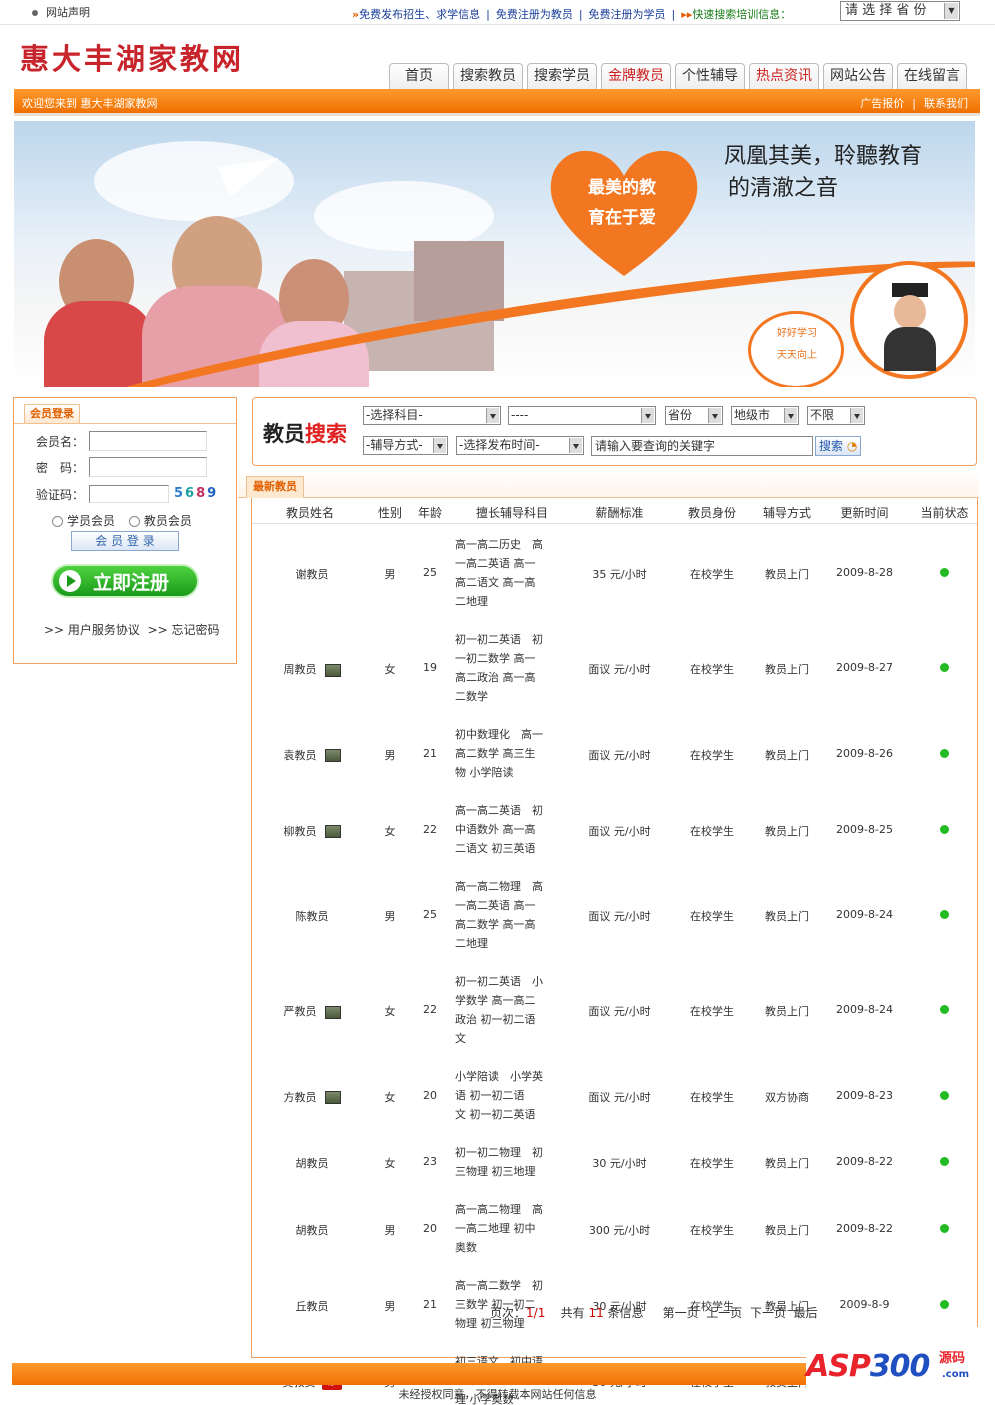  What do you see at coordinates (184, 630) in the screenshot?
I see `forgot-password-link: >> 忘记密码` at bounding box center [184, 630].